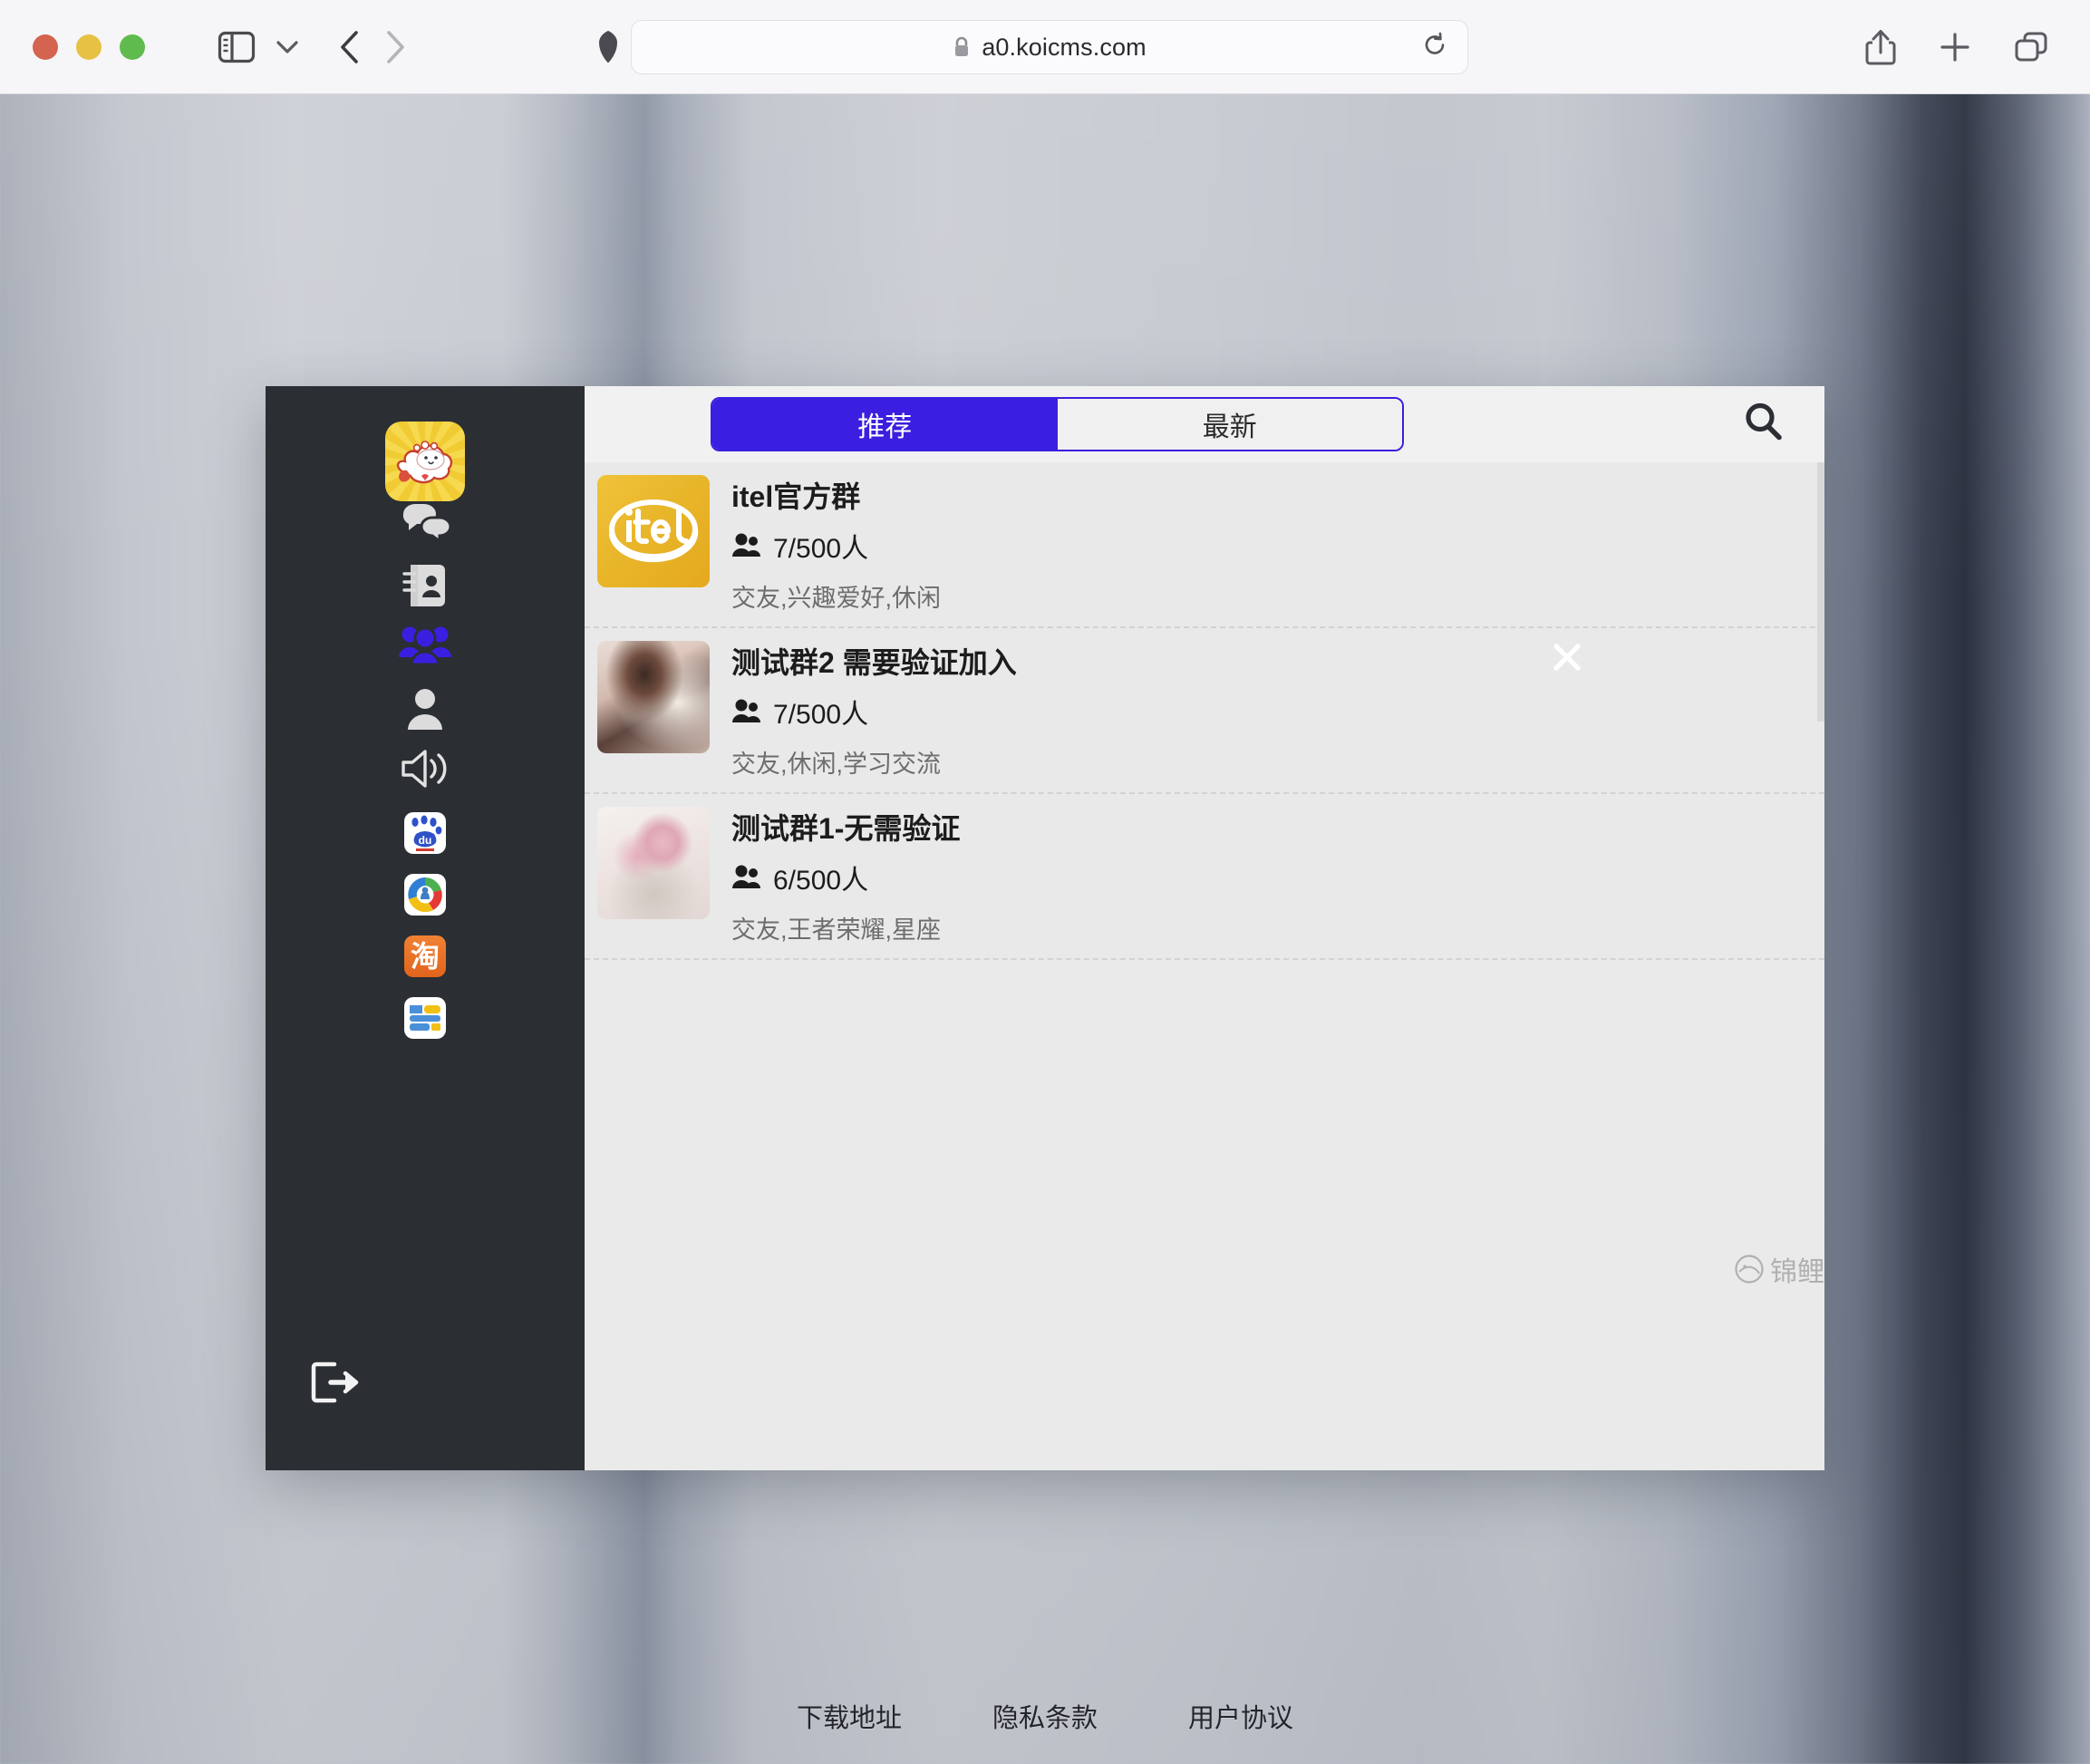 This screenshot has width=2090, height=1764. Describe the element at coordinates (885, 425) in the screenshot. I see `tab-recommended: 推荐` at that location.